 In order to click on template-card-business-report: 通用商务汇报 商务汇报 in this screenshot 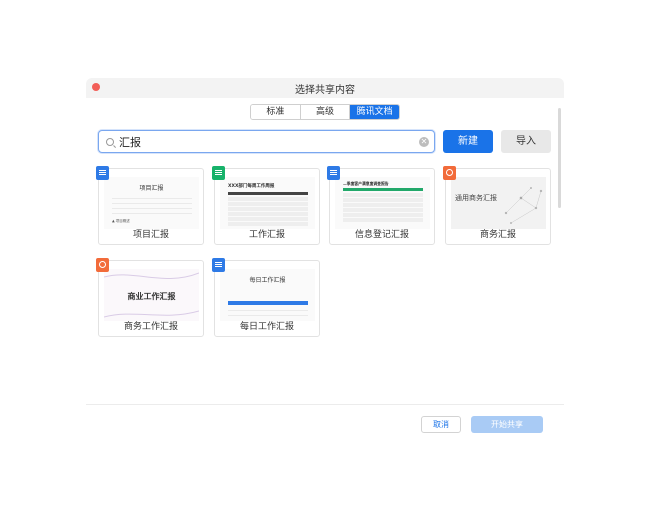, I will do `click(497, 205)`.